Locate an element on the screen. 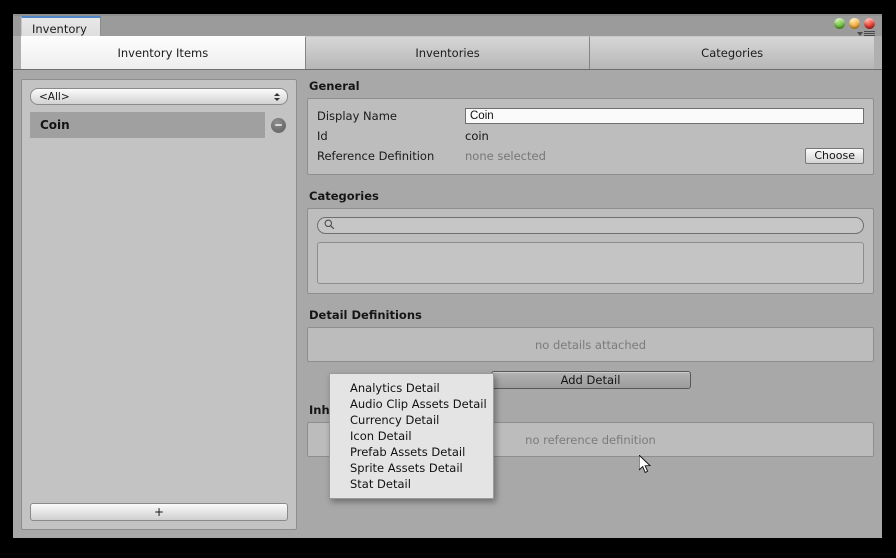 The height and width of the screenshot is (558, 896). menu-item-prefab-assets-detail: Prefab Assets Detail is located at coordinates (411, 452).